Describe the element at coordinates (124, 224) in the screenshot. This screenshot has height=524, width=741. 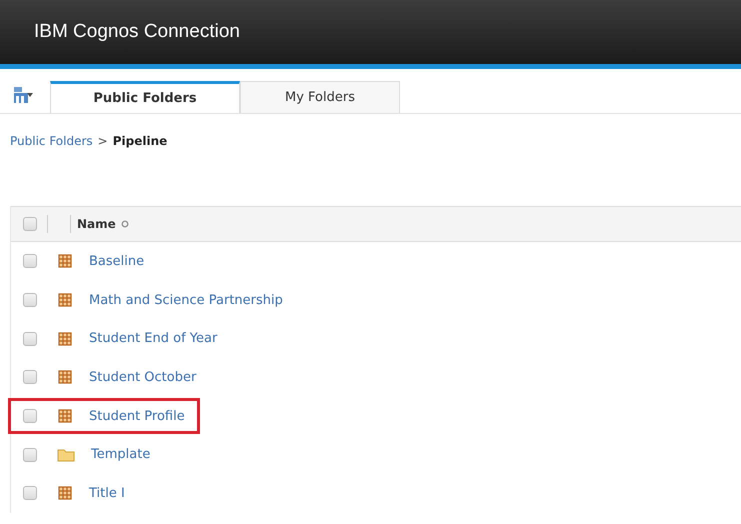
I see `sort-icon` at that location.